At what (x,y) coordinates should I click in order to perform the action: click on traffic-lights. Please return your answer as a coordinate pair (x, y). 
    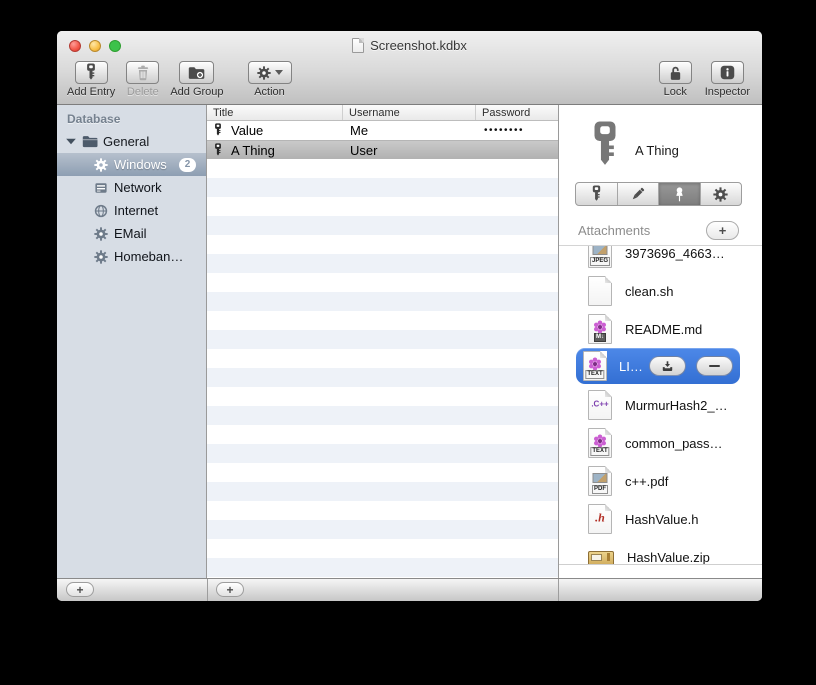
    Looking at the image, I should click on (95, 46).